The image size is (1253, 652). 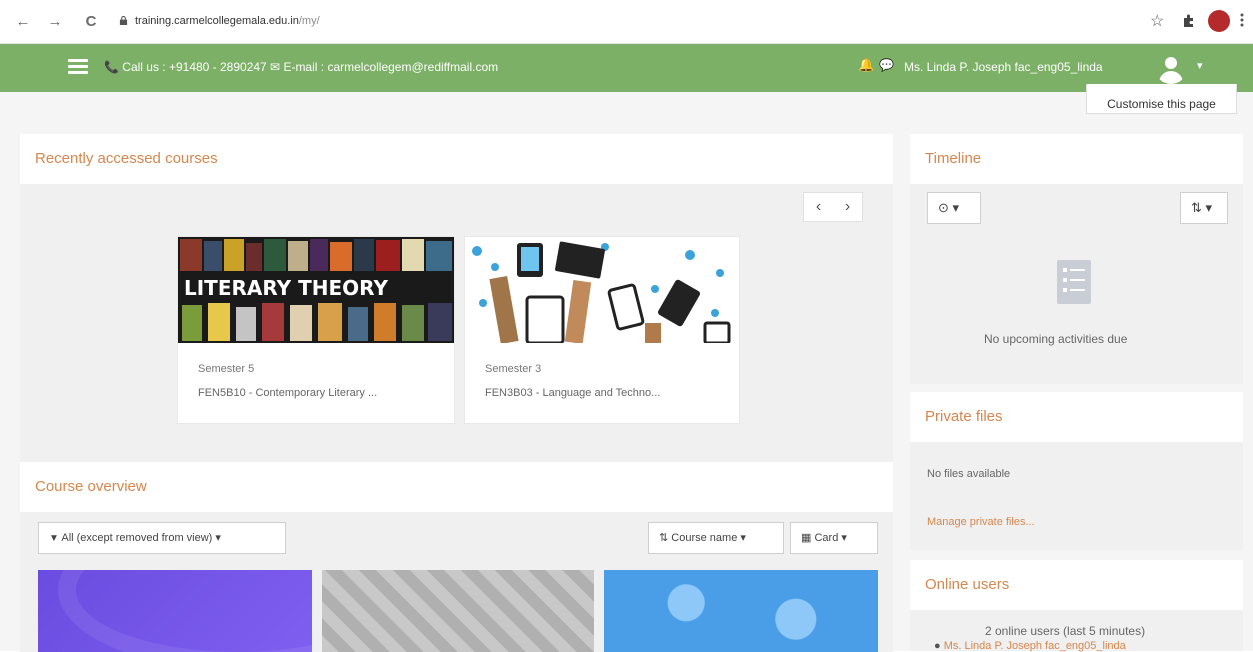 What do you see at coordinates (969, 474) in the screenshot?
I see `private-files-empty: No files available` at bounding box center [969, 474].